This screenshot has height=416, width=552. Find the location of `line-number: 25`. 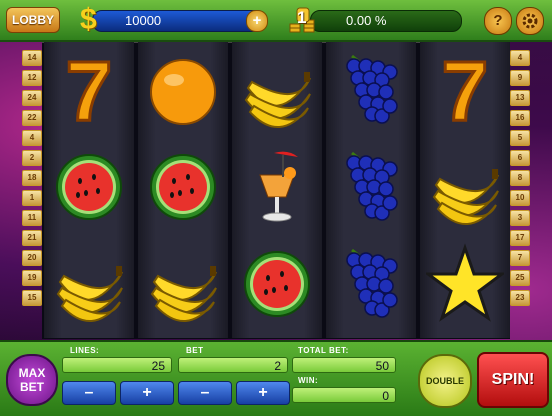

line-number: 25 is located at coordinates (520, 278).